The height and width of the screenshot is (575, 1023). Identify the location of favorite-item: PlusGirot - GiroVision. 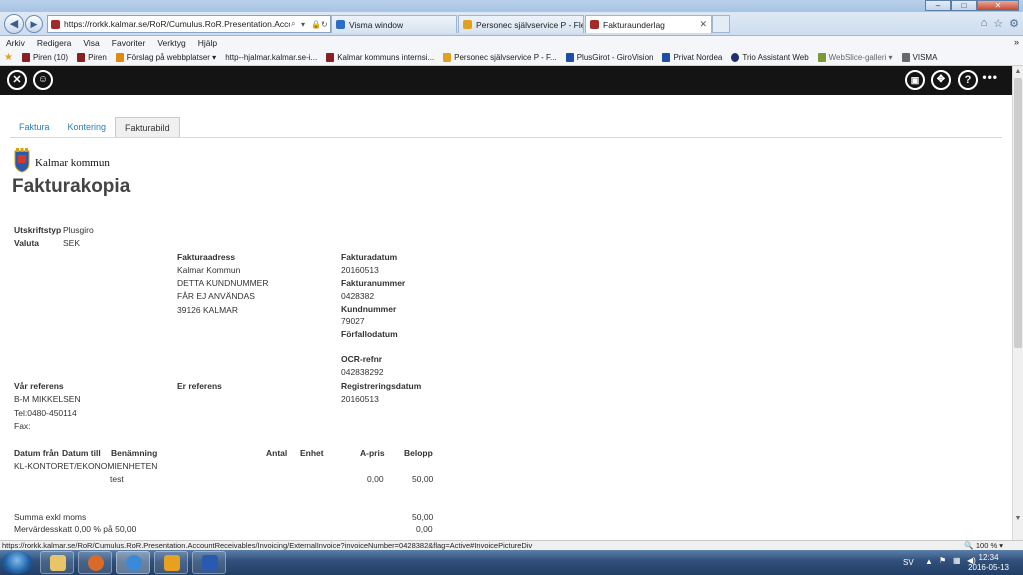
(609, 57).